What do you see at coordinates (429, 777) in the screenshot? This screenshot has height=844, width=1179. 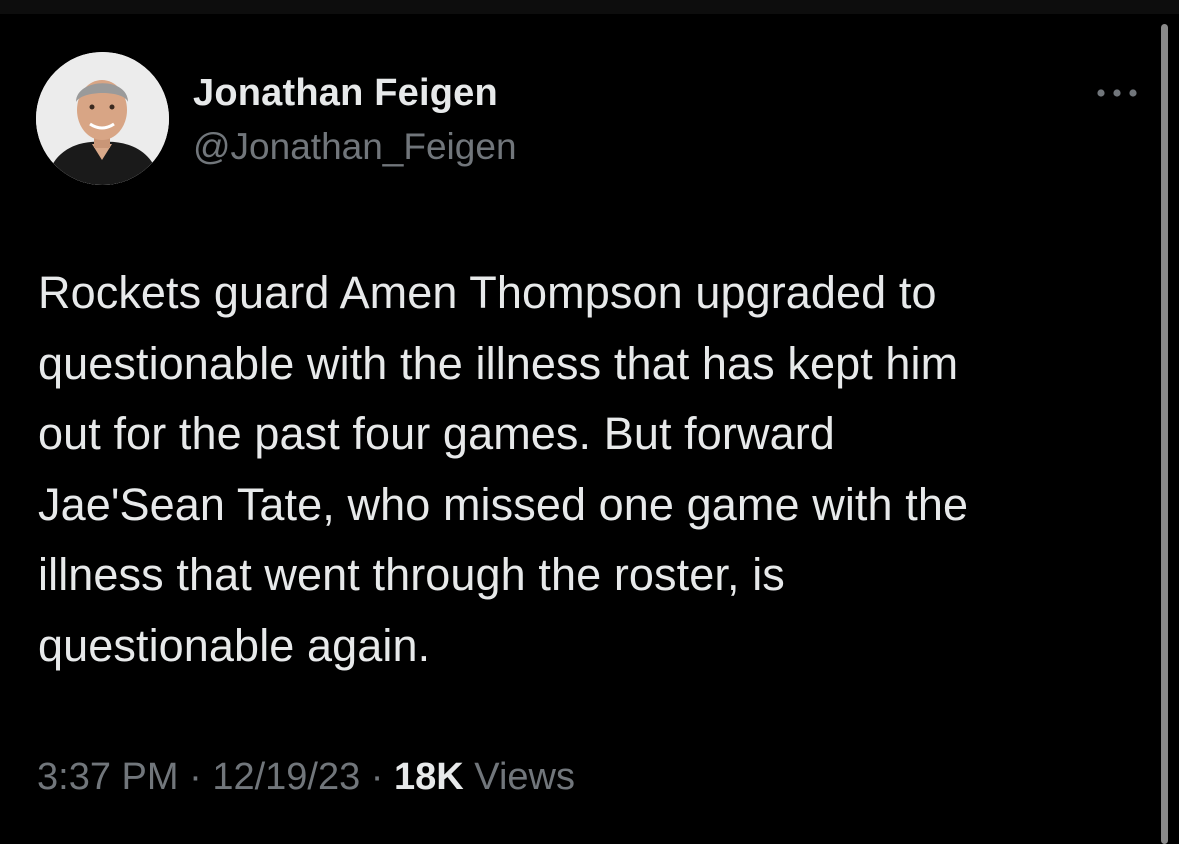 I see `views-count: 18K` at bounding box center [429, 777].